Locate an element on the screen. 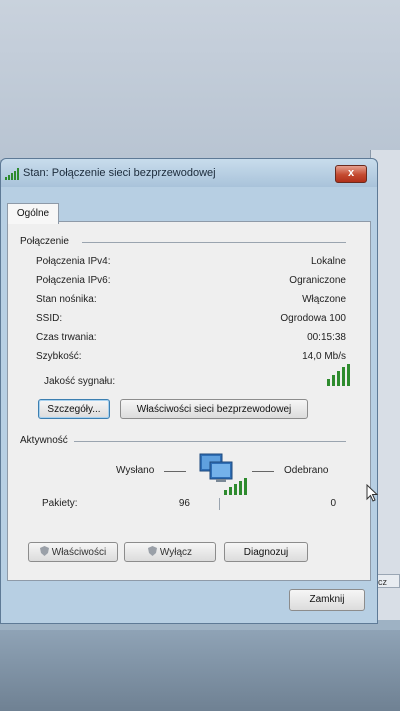  sent-label: Wysłano is located at coordinates (135, 470).